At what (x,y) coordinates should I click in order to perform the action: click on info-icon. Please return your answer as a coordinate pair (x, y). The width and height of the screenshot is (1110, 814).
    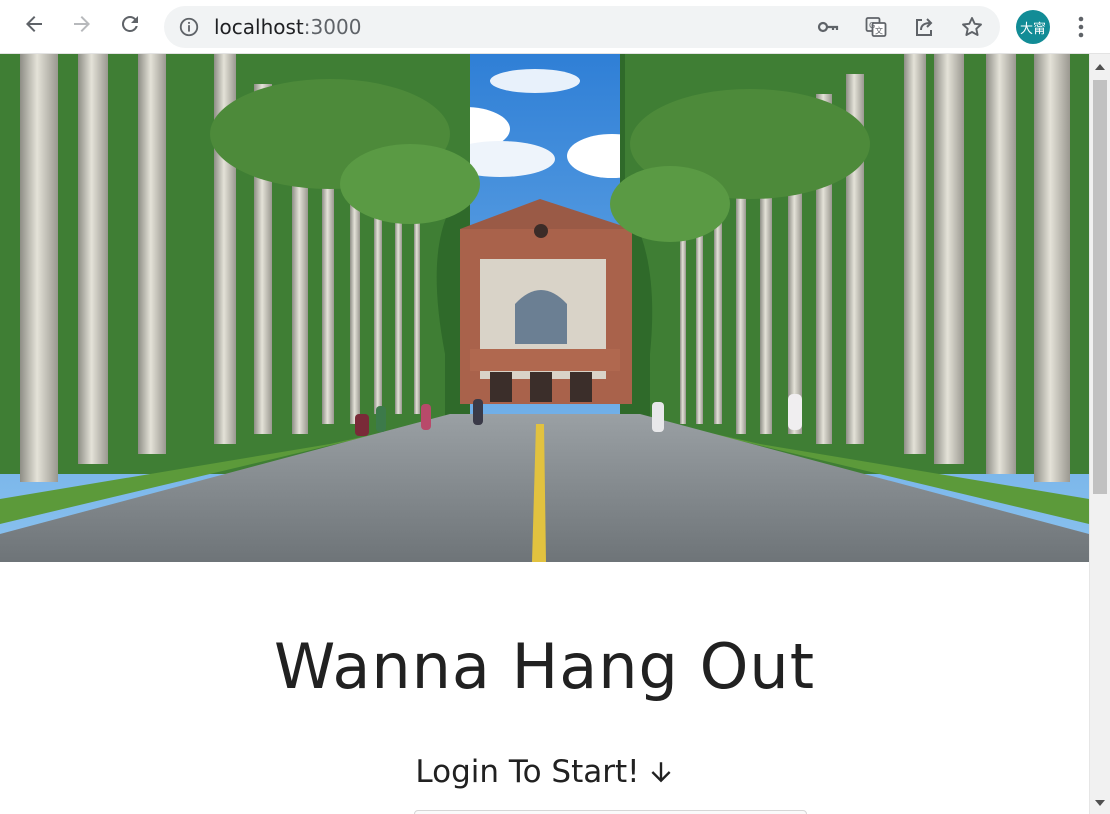
    Looking at the image, I should click on (189, 27).